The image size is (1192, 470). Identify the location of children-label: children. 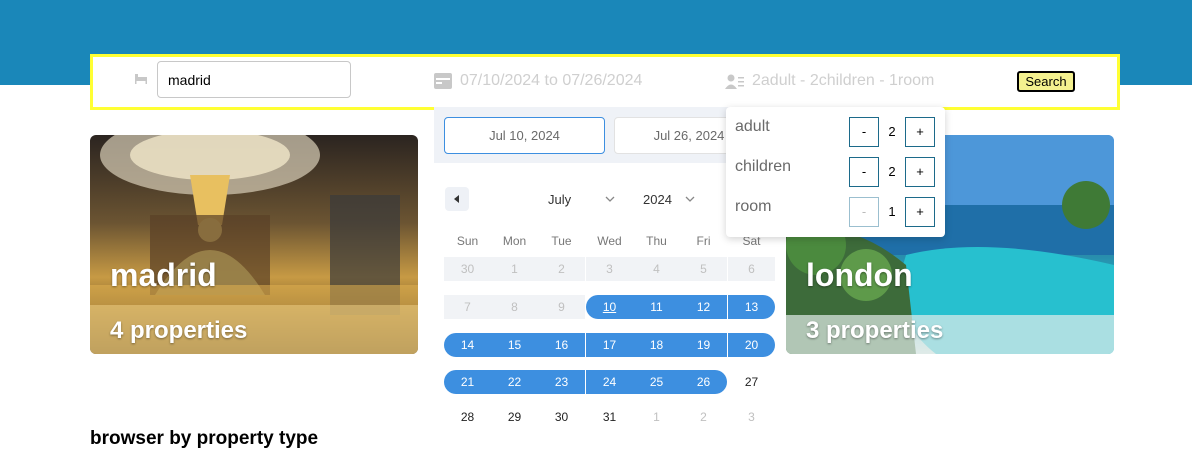
(763, 166).